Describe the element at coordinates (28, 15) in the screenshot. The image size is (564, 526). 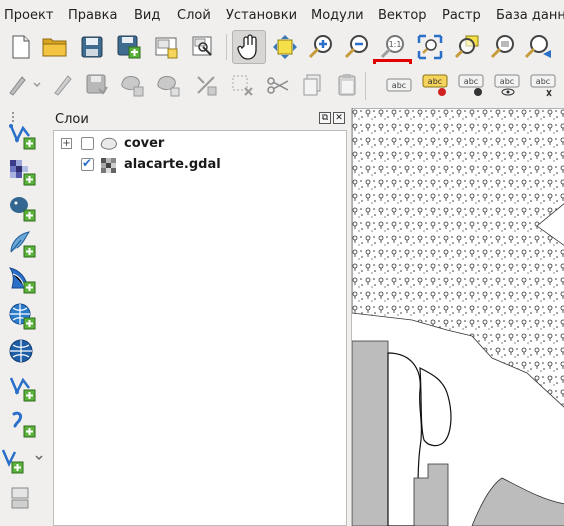
I see `menu-project: Проект` at that location.